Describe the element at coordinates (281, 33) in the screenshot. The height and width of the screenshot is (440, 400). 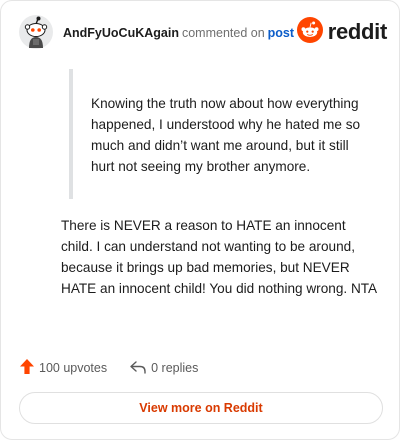
I see `post-link: post` at that location.